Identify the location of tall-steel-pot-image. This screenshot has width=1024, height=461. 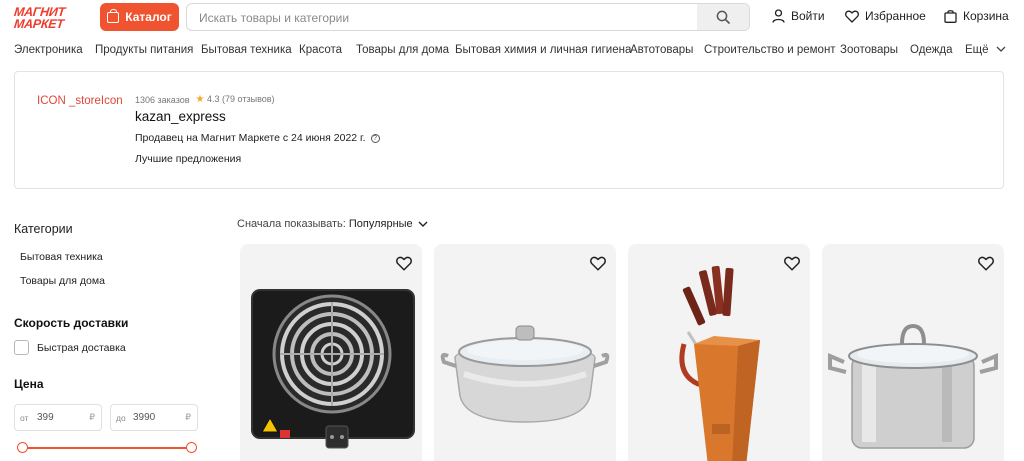
(913, 386).